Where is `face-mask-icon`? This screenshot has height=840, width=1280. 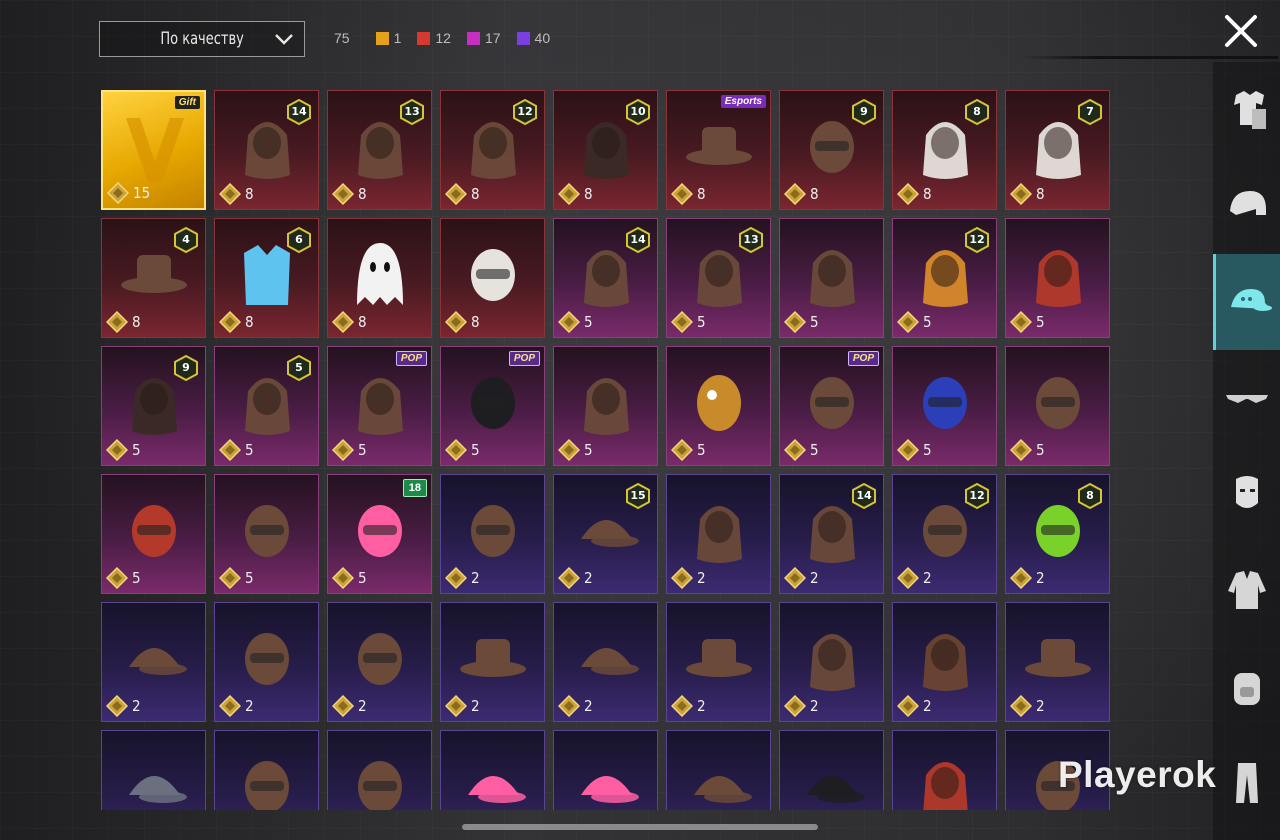 face-mask-icon is located at coordinates (1246, 492).